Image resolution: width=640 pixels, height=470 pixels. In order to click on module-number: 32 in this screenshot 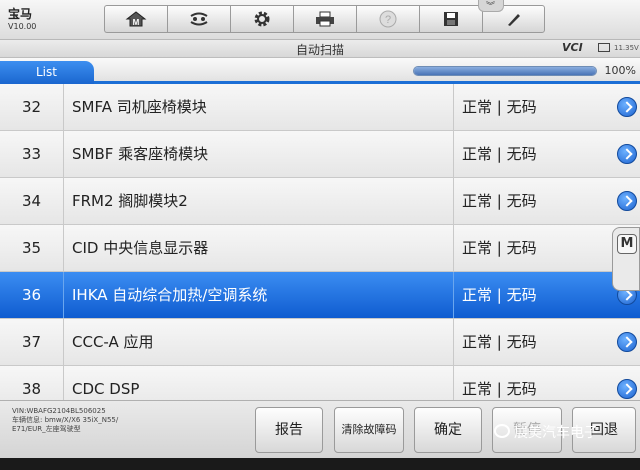, I will do `click(32, 107)`.